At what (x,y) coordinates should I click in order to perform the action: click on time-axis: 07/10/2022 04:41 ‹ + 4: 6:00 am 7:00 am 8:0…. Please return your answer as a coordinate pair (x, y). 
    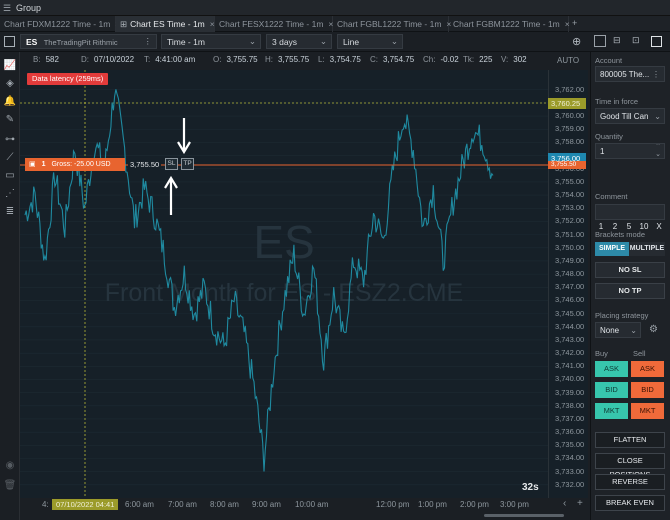
    Looking at the image, I should click on (304, 505).